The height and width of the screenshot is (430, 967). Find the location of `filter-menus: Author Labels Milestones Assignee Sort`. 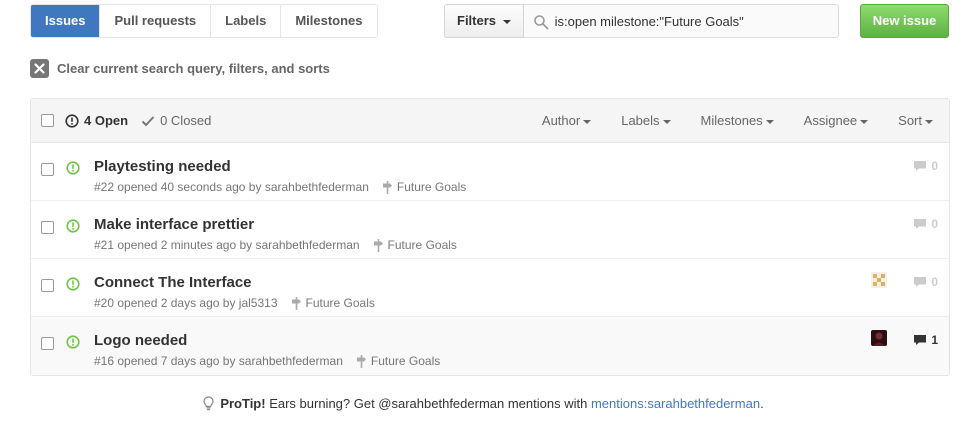

filter-menus: Author Labels Milestones Assignee Sort is located at coordinates (722, 120).